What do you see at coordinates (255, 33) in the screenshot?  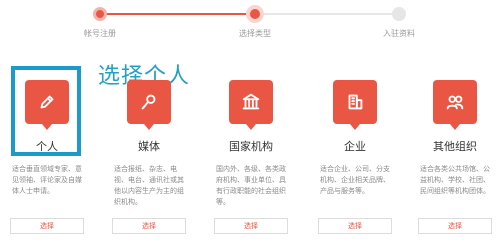 I see `step-2-label: 选择类型` at bounding box center [255, 33].